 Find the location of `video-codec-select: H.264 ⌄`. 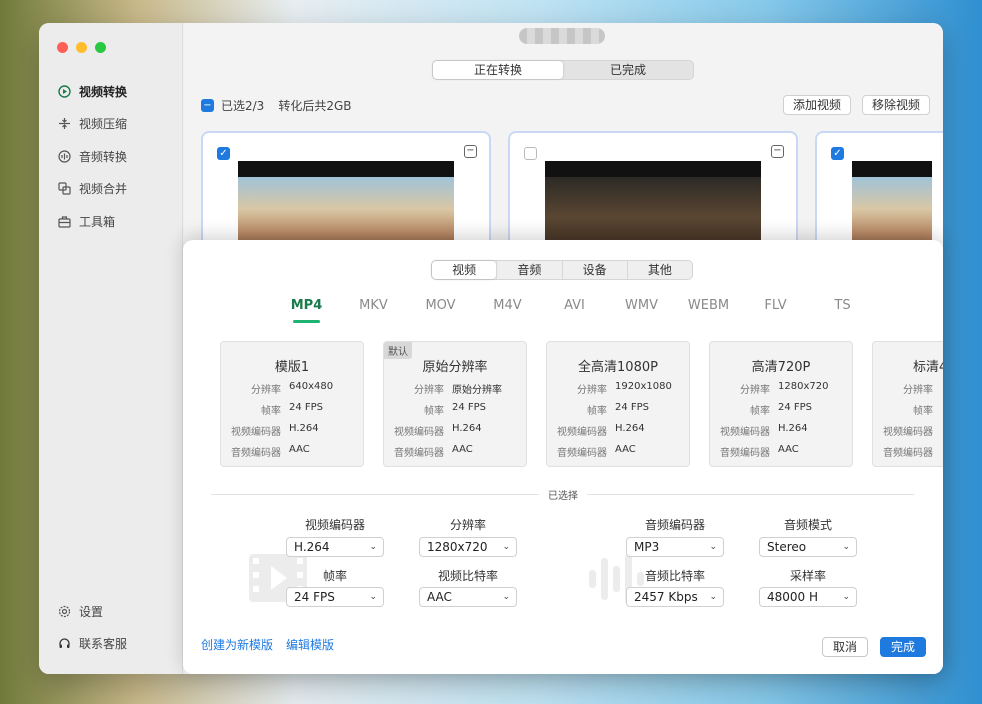

video-codec-select: H.264 ⌄ is located at coordinates (335, 547).